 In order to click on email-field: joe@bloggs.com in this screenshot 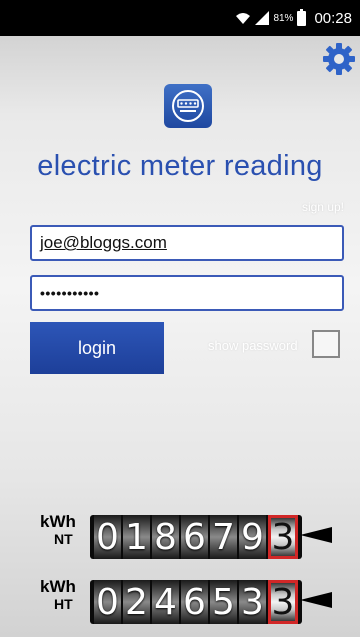, I will do `click(187, 243)`.